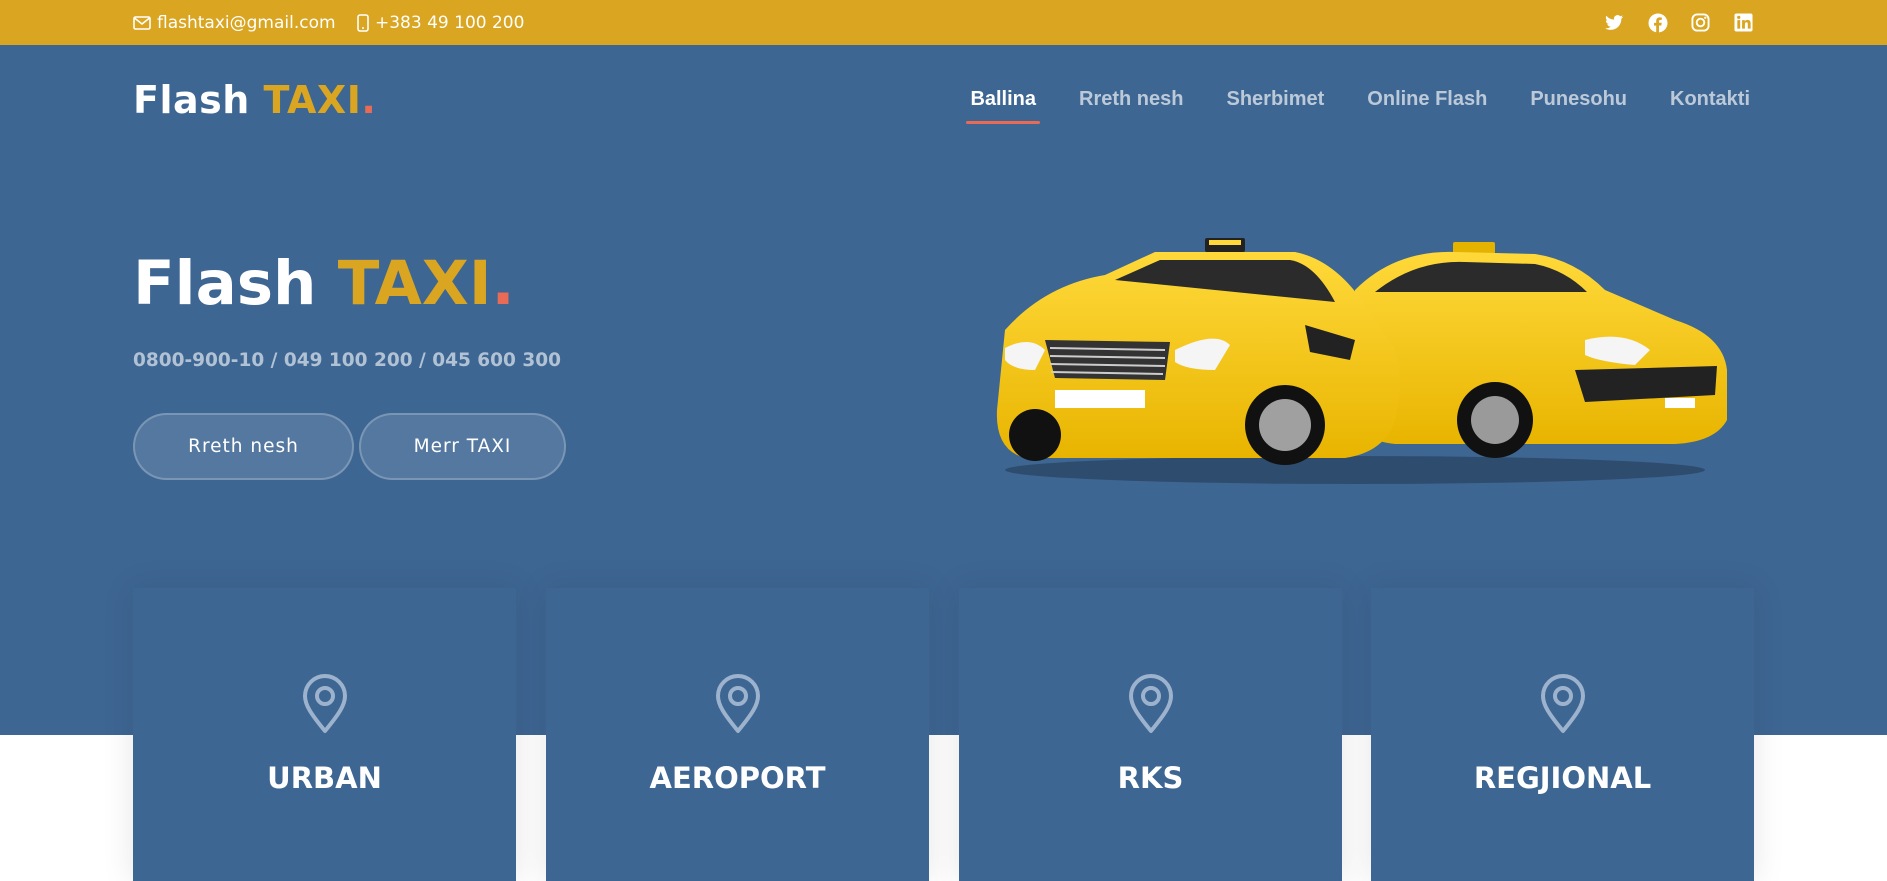 The image size is (1887, 881). What do you see at coordinates (1150, 778) in the screenshot?
I see `service-title: RKS` at bounding box center [1150, 778].